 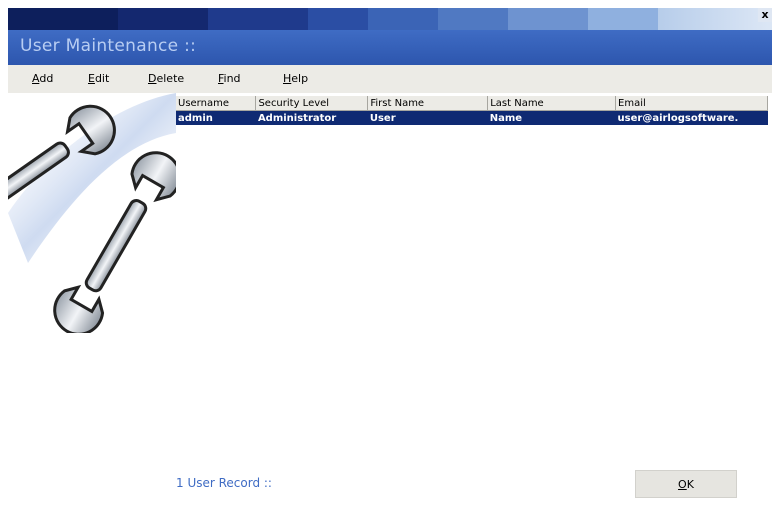 I want to click on column-header-last-name: Last Name, so click(x=552, y=103).